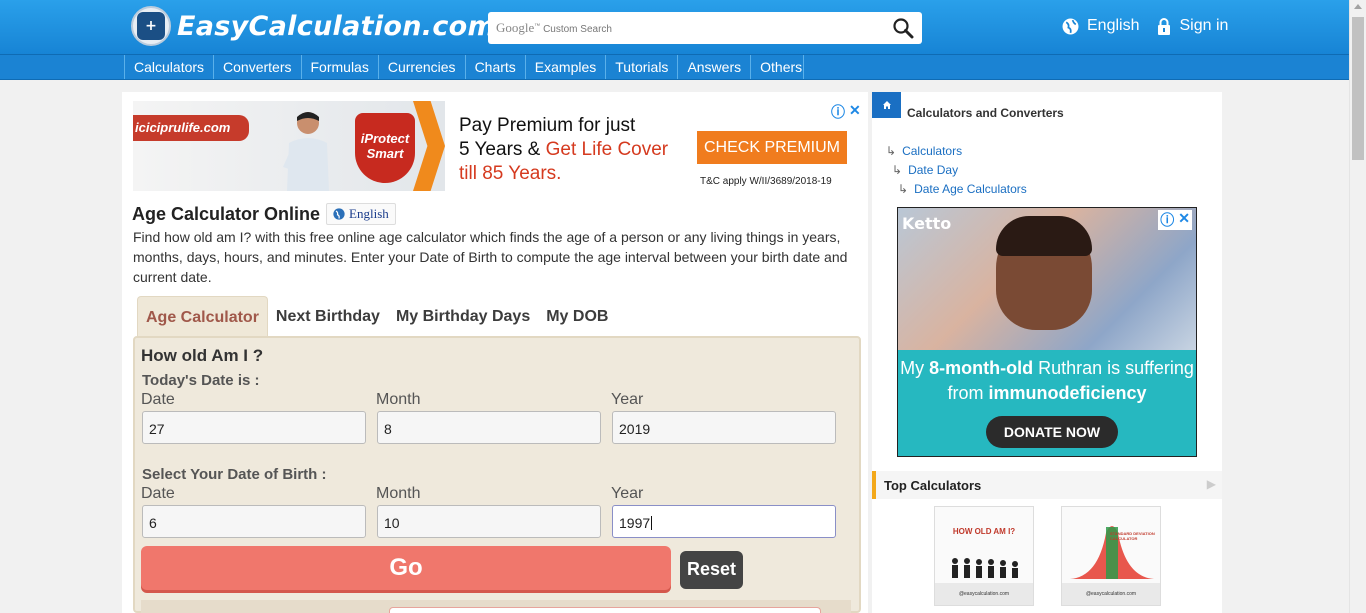 This screenshot has height=613, width=1366. Describe the element at coordinates (724, 427) in the screenshot. I see `today-year-field: 2019` at that location.